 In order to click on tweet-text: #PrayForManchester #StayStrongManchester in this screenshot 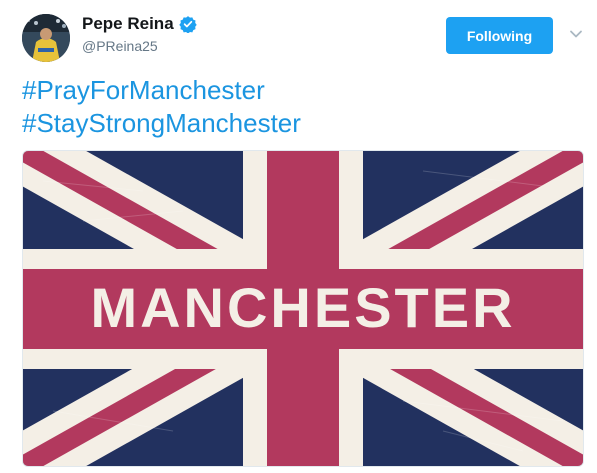, I will do `click(161, 107)`.